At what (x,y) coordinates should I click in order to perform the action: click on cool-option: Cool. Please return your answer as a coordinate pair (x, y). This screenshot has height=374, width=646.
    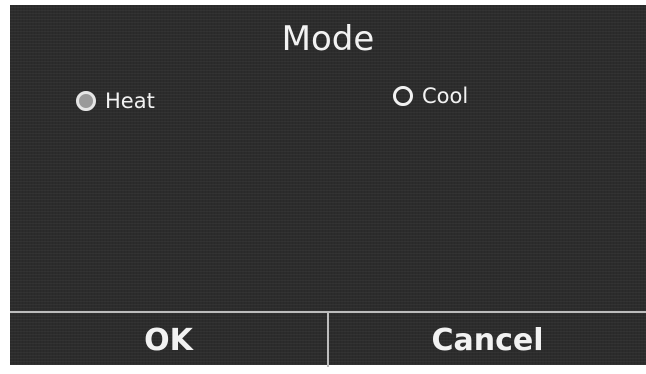
    Looking at the image, I should click on (430, 96).